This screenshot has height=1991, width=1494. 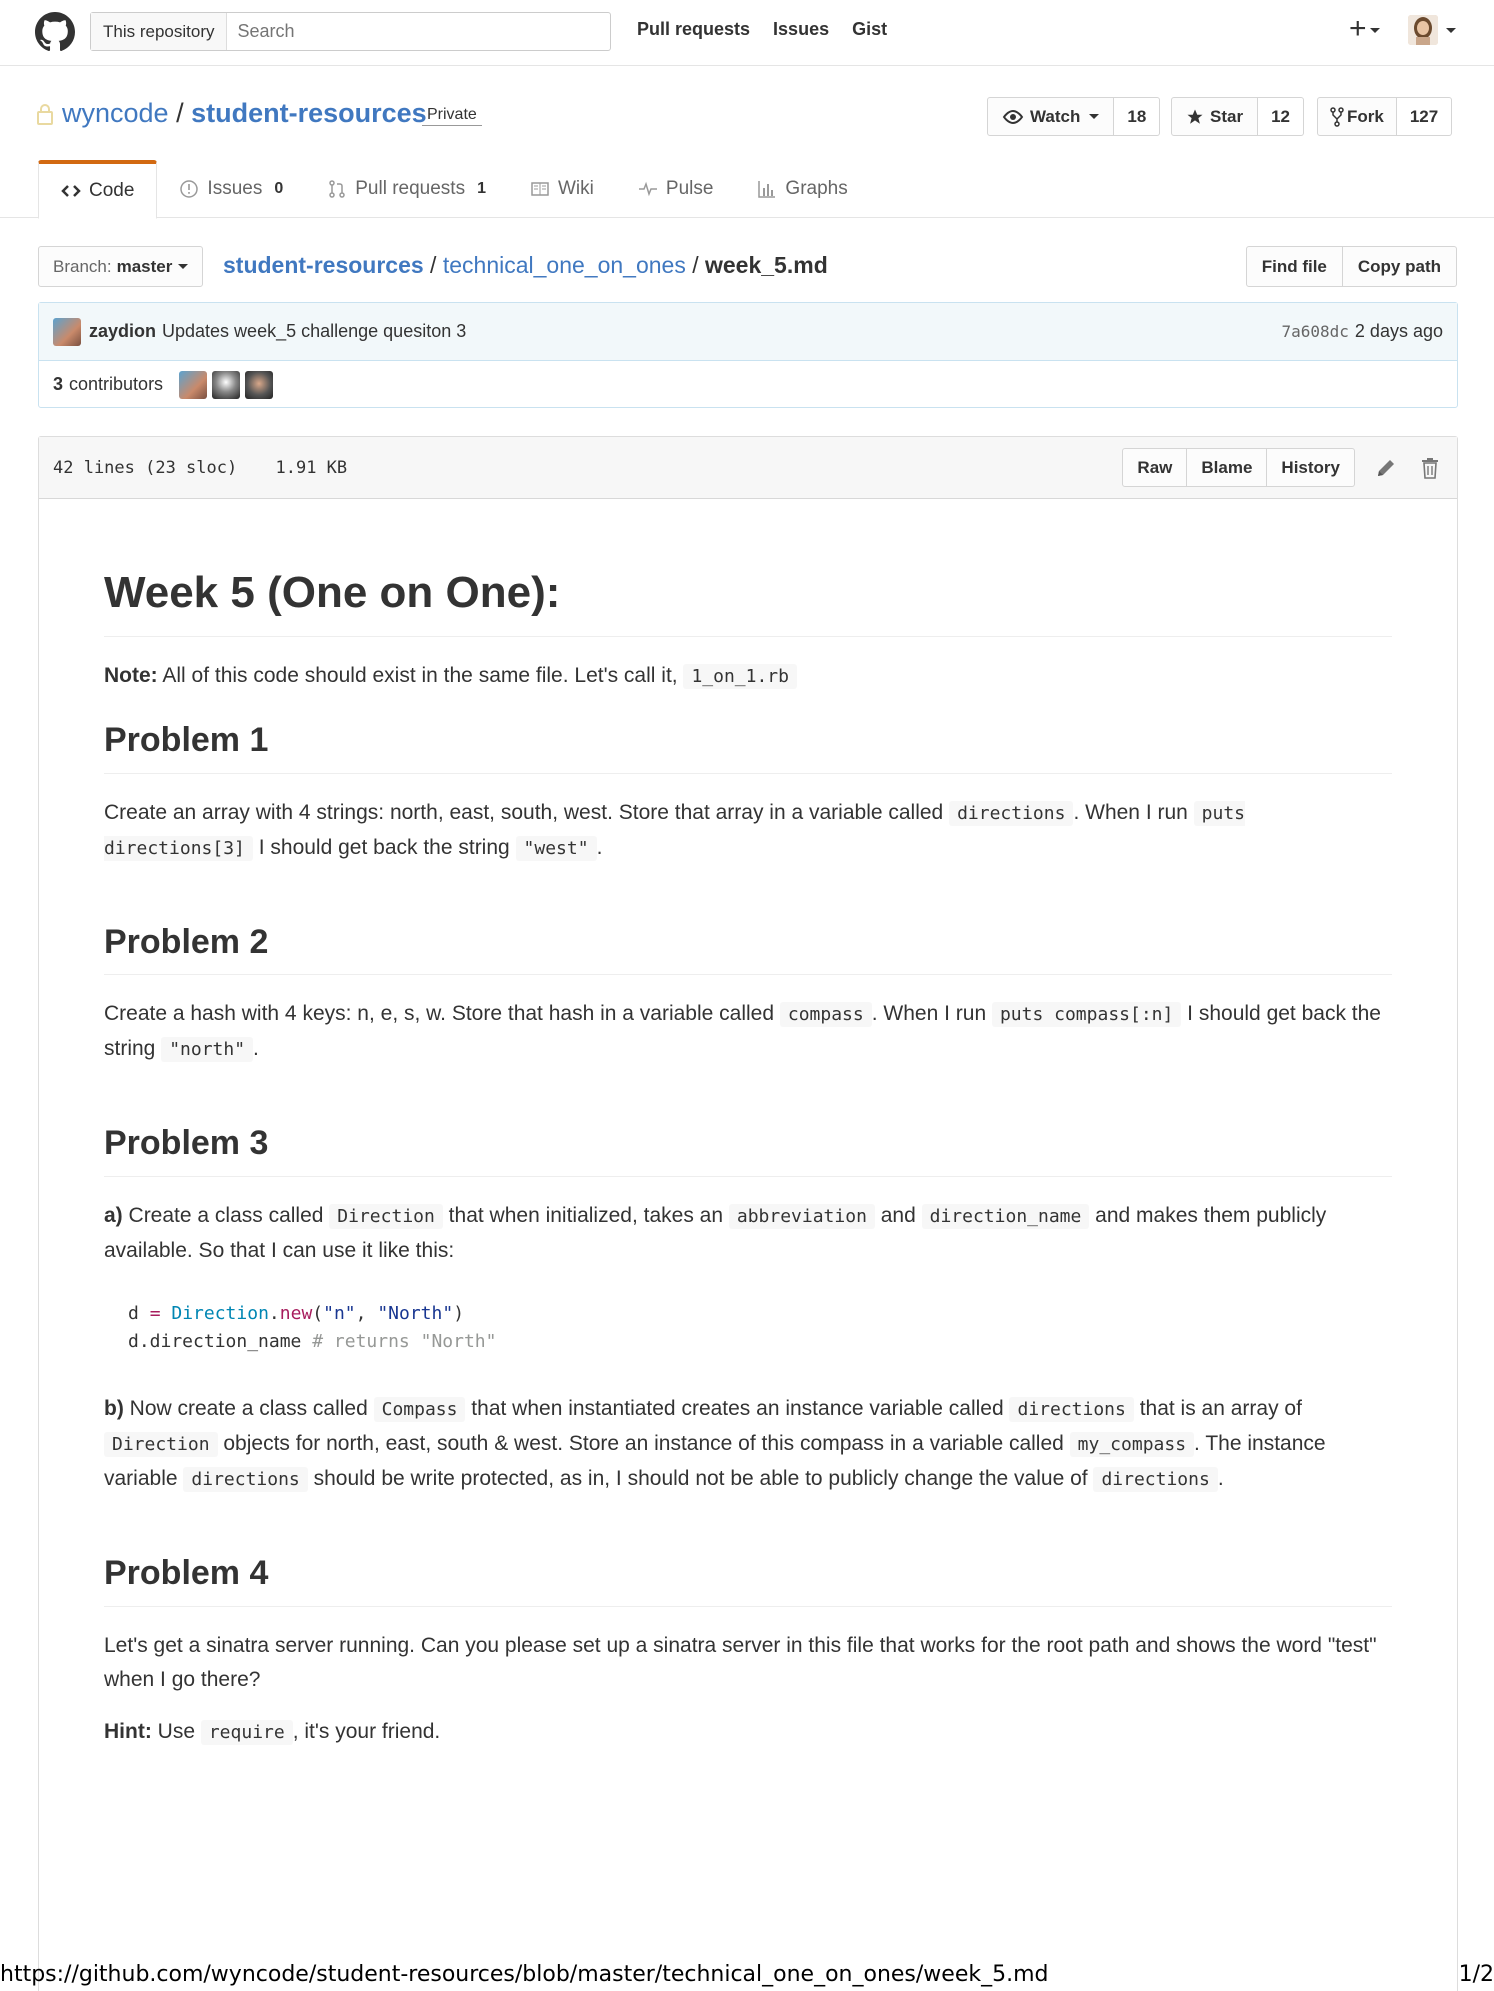 I want to click on tab-graphs: Graphs, so click(x=802, y=189).